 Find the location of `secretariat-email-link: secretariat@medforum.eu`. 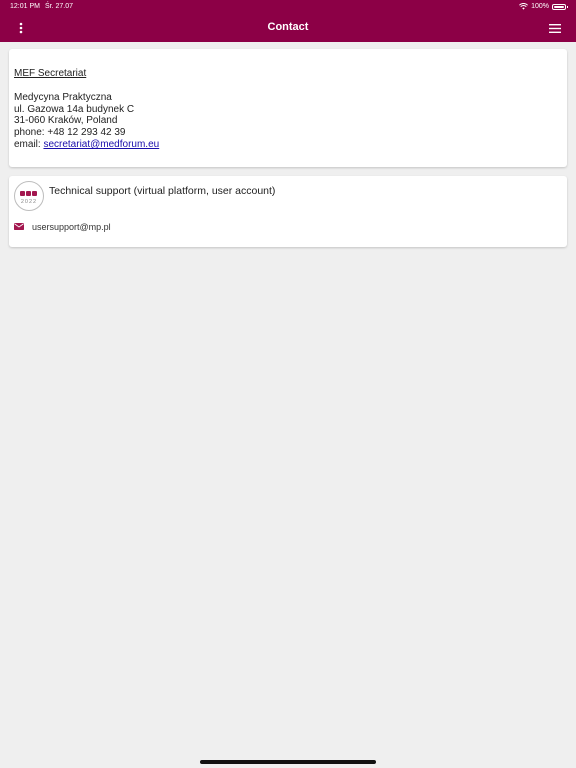

secretariat-email-link: secretariat@medforum.eu is located at coordinates (101, 144).